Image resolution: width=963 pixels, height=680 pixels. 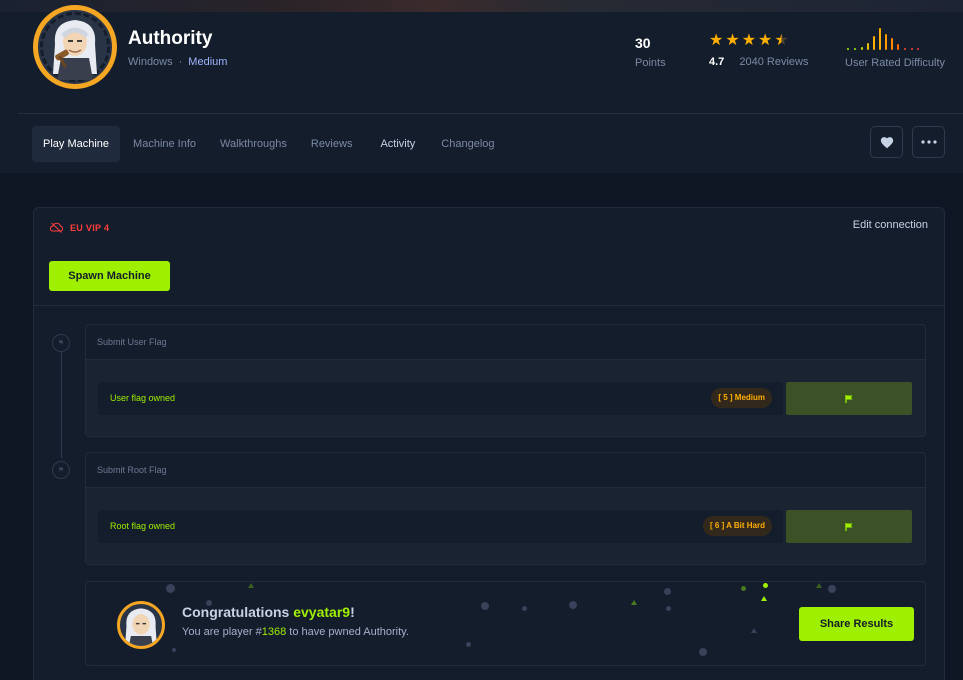 What do you see at coordinates (895, 63) in the screenshot?
I see `difficulty-label: User Rated Difficulty` at bounding box center [895, 63].